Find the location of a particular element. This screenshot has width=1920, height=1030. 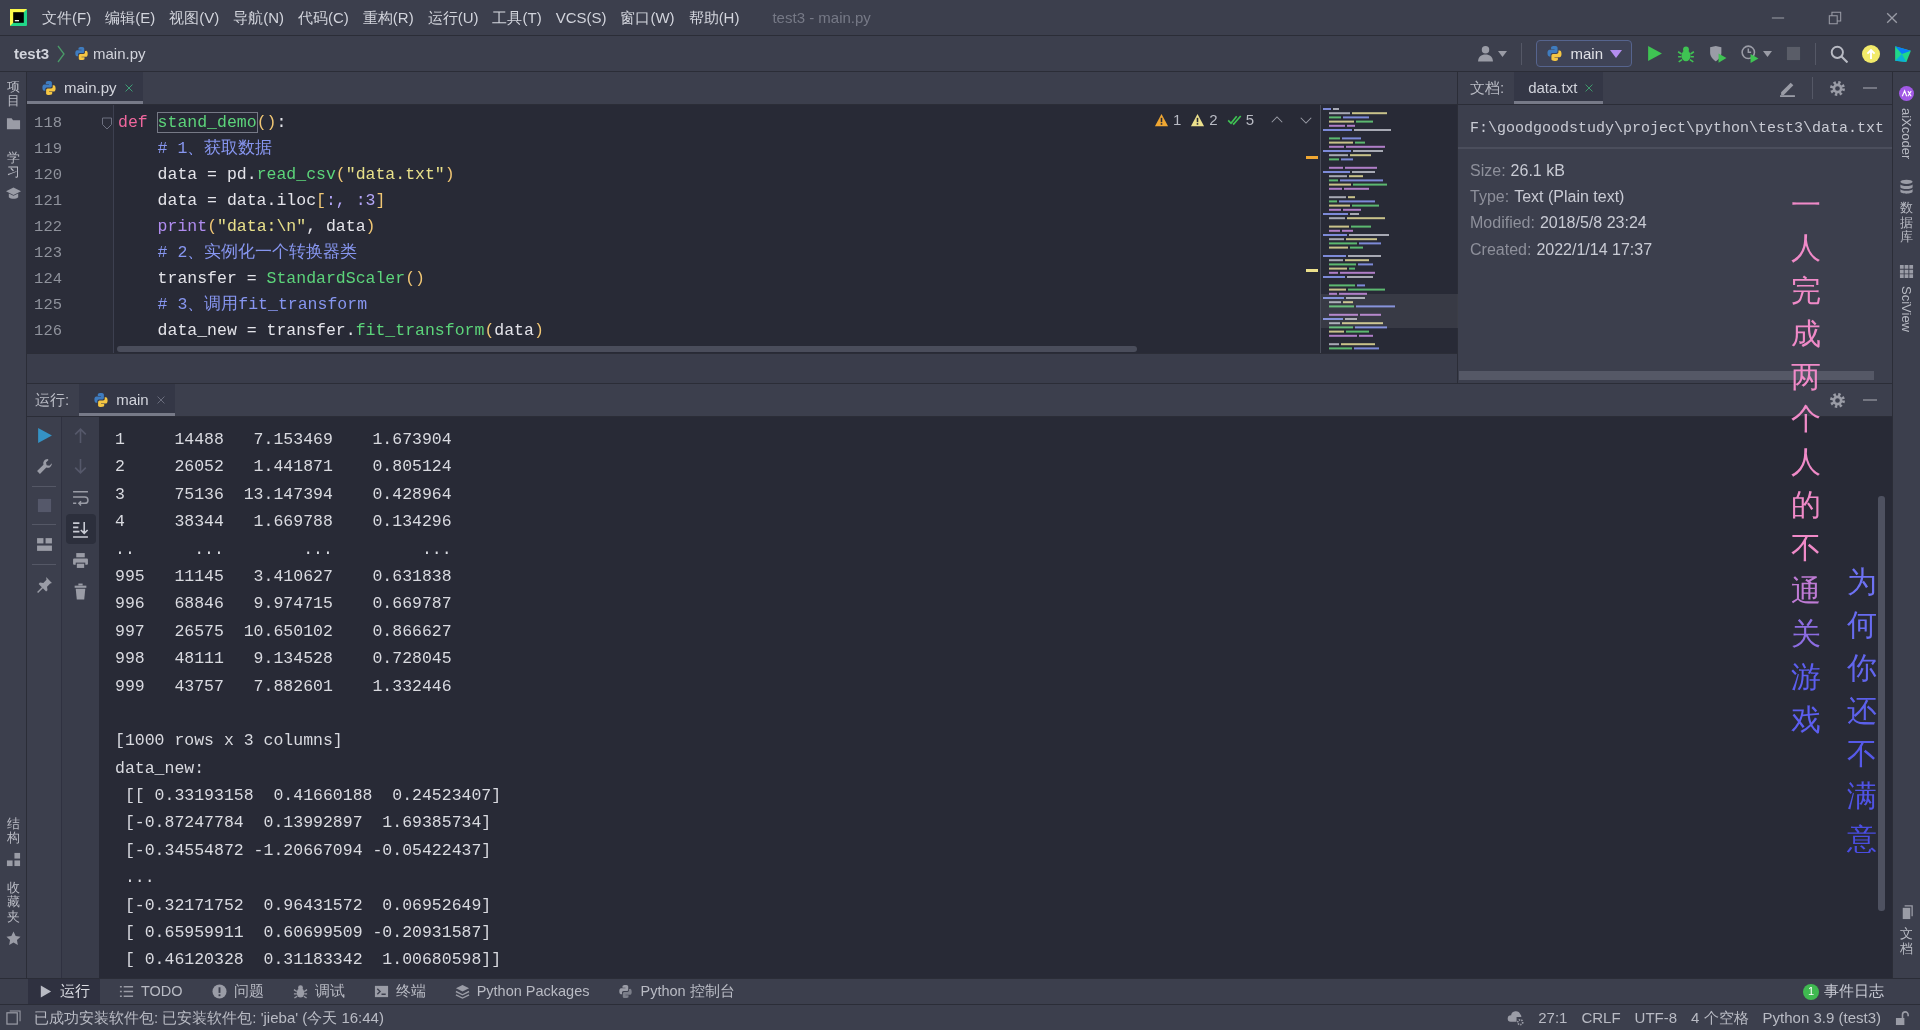

breadcrumb-item: main.py is located at coordinates (119, 53).